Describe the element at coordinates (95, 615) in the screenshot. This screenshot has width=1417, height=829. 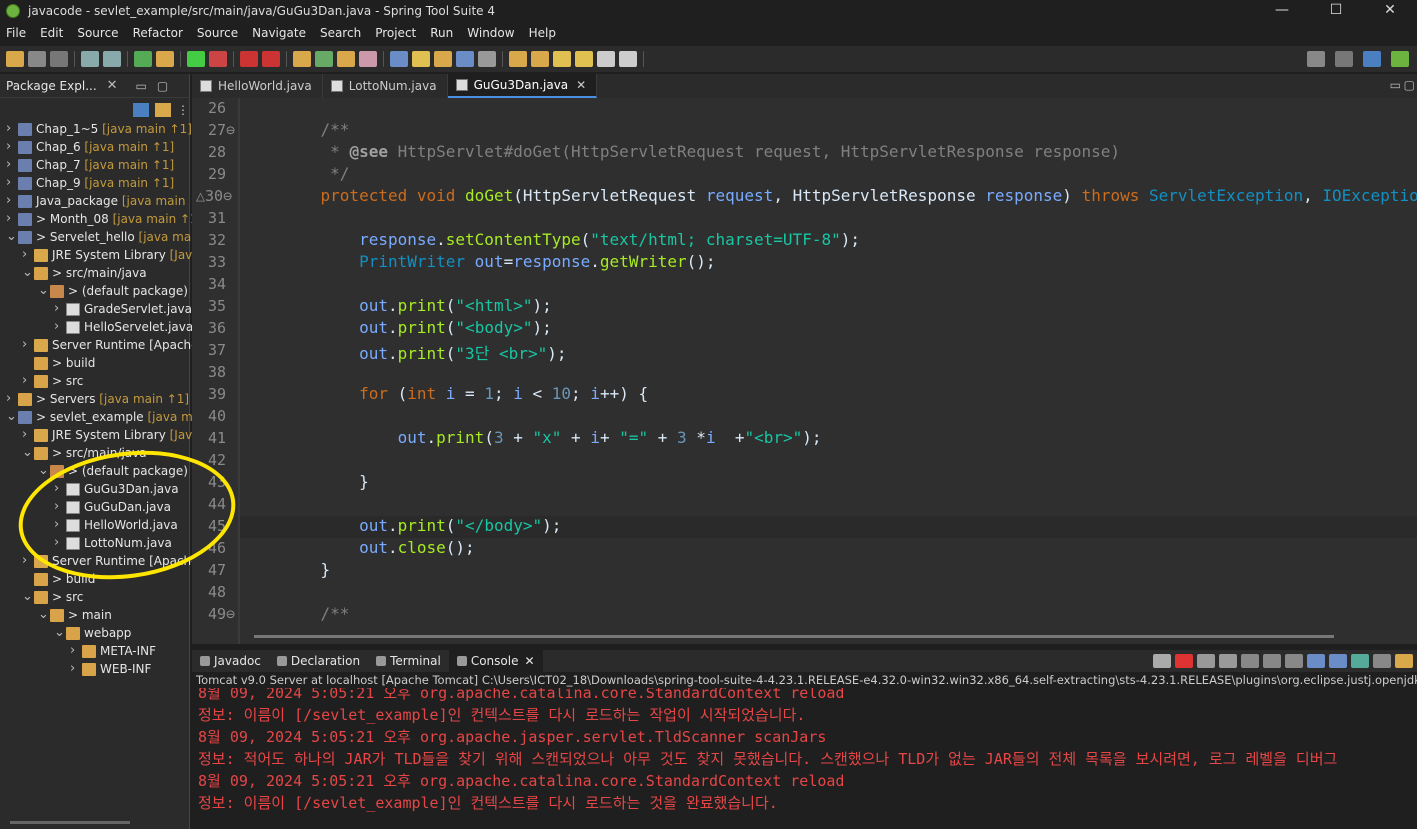
I see `tree-item: ⌄ > main` at that location.